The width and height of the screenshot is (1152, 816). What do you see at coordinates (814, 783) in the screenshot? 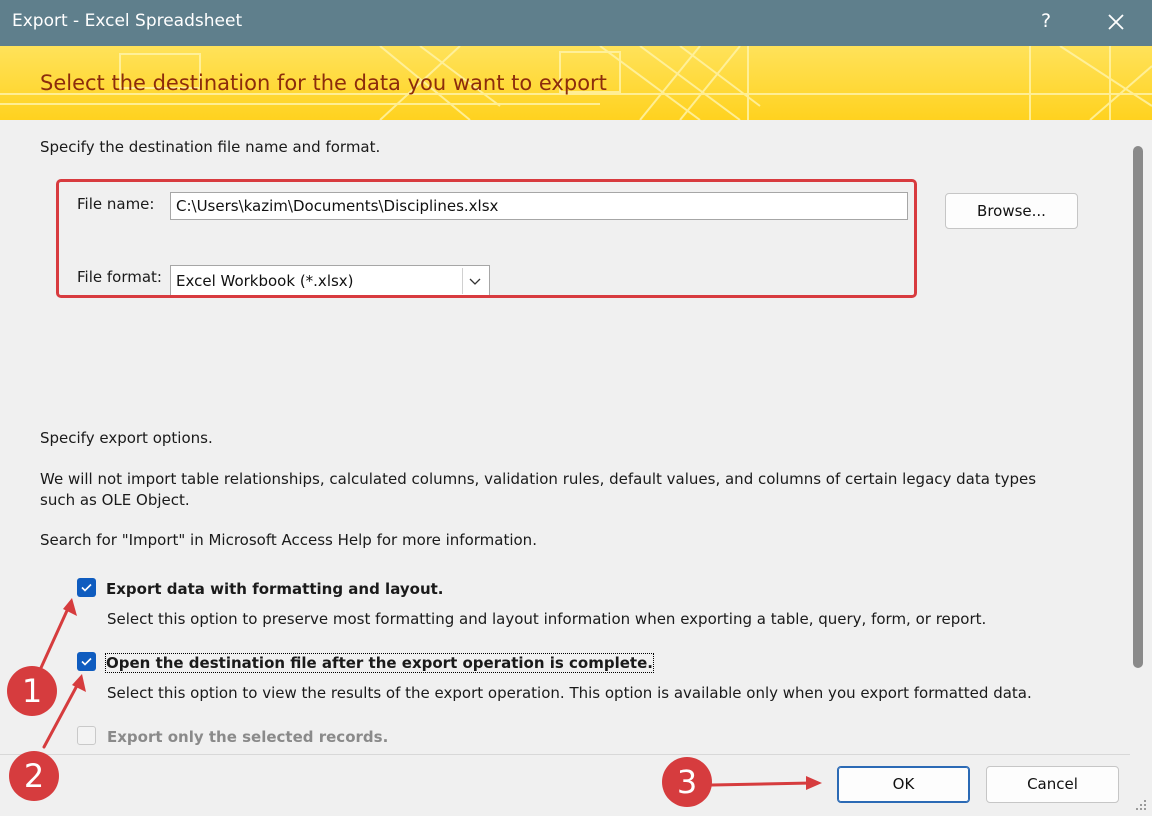
I see `arrow-3-head` at bounding box center [814, 783].